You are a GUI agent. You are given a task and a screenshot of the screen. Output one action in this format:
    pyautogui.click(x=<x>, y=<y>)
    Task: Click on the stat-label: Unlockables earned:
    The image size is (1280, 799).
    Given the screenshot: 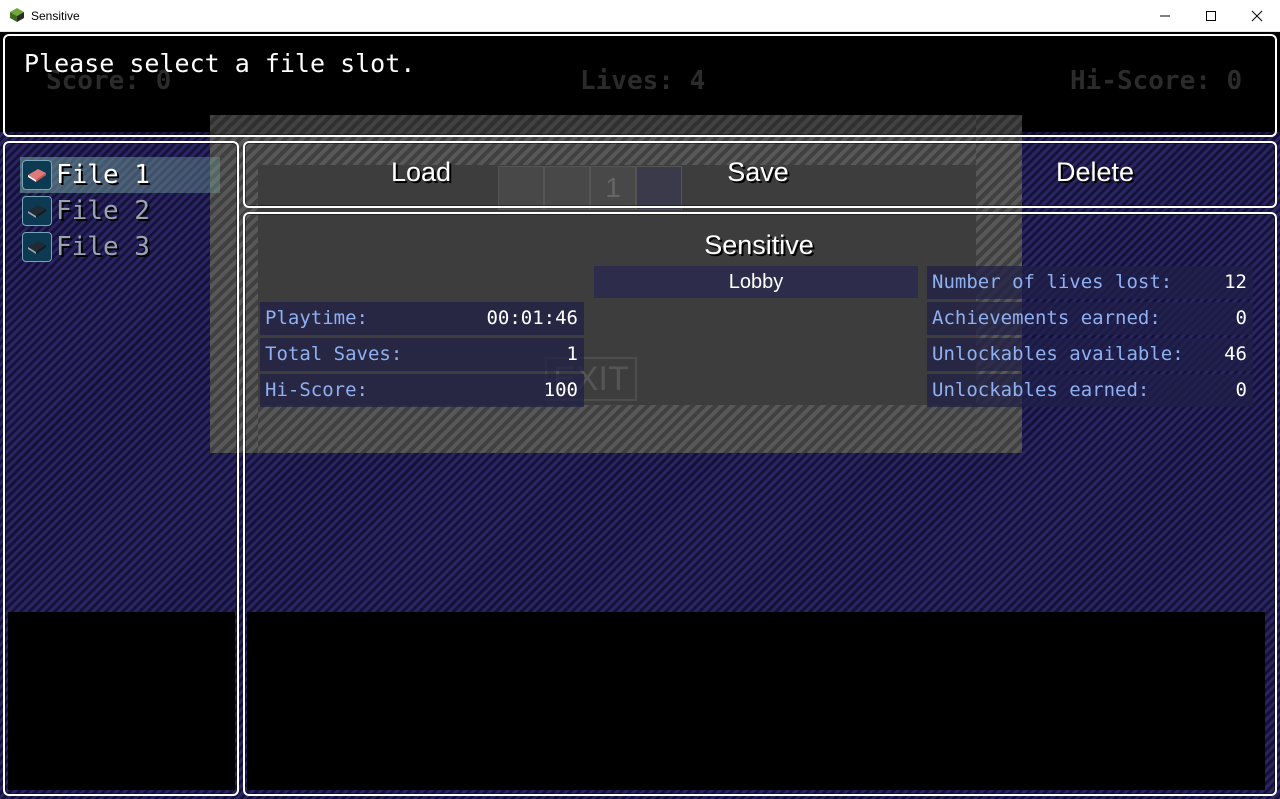 What is the action you would take?
    pyautogui.click(x=1041, y=390)
    